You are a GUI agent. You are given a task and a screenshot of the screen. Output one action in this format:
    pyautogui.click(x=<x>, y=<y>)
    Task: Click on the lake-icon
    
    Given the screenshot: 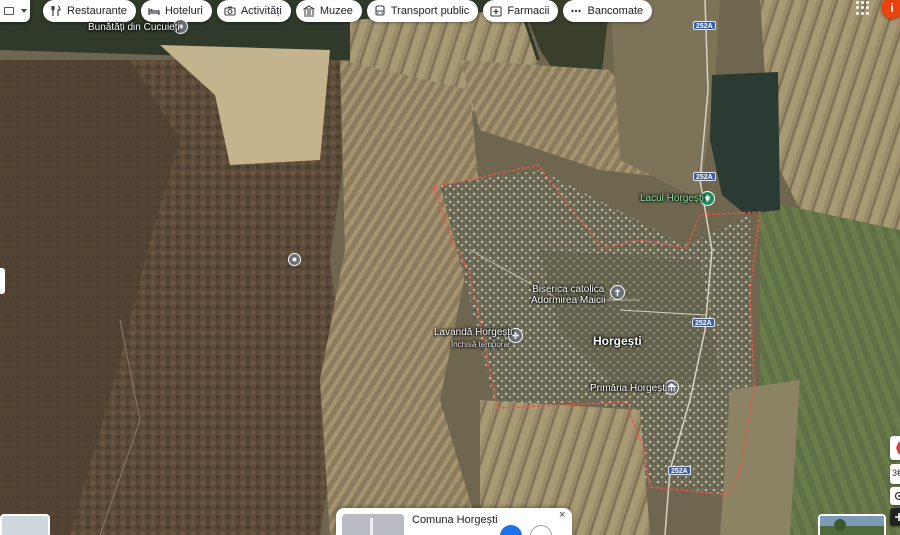 What is the action you would take?
    pyautogui.click(x=707, y=198)
    